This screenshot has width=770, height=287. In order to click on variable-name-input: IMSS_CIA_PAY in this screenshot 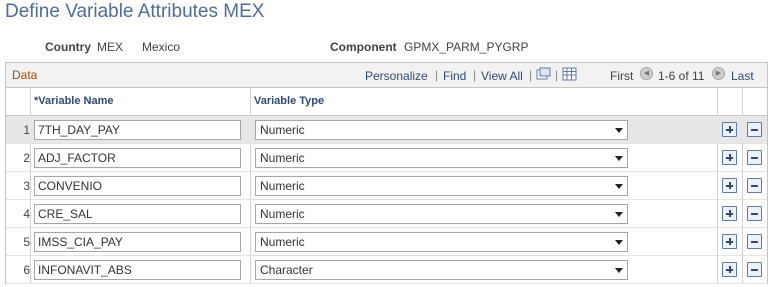, I will do `click(137, 242)`.